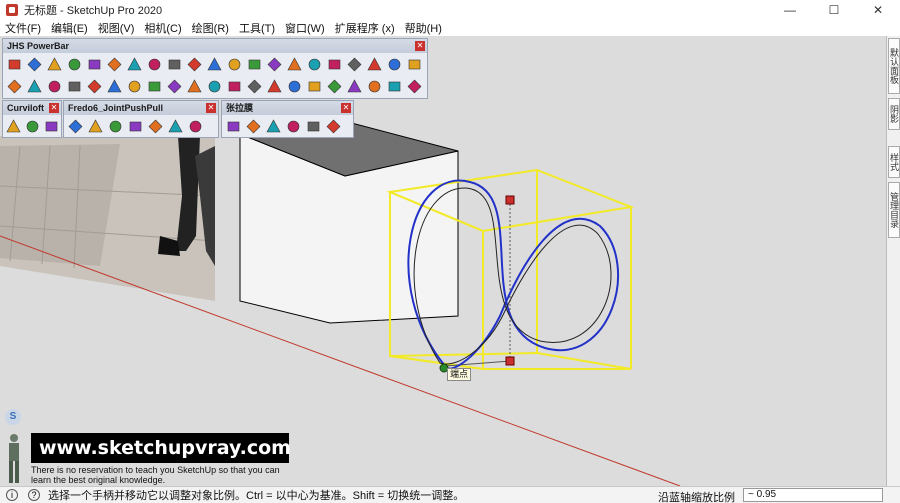 Image resolution: width=900 pixels, height=503 pixels. Describe the element at coordinates (108, 218) in the screenshot. I see `photo-texture` at that location.